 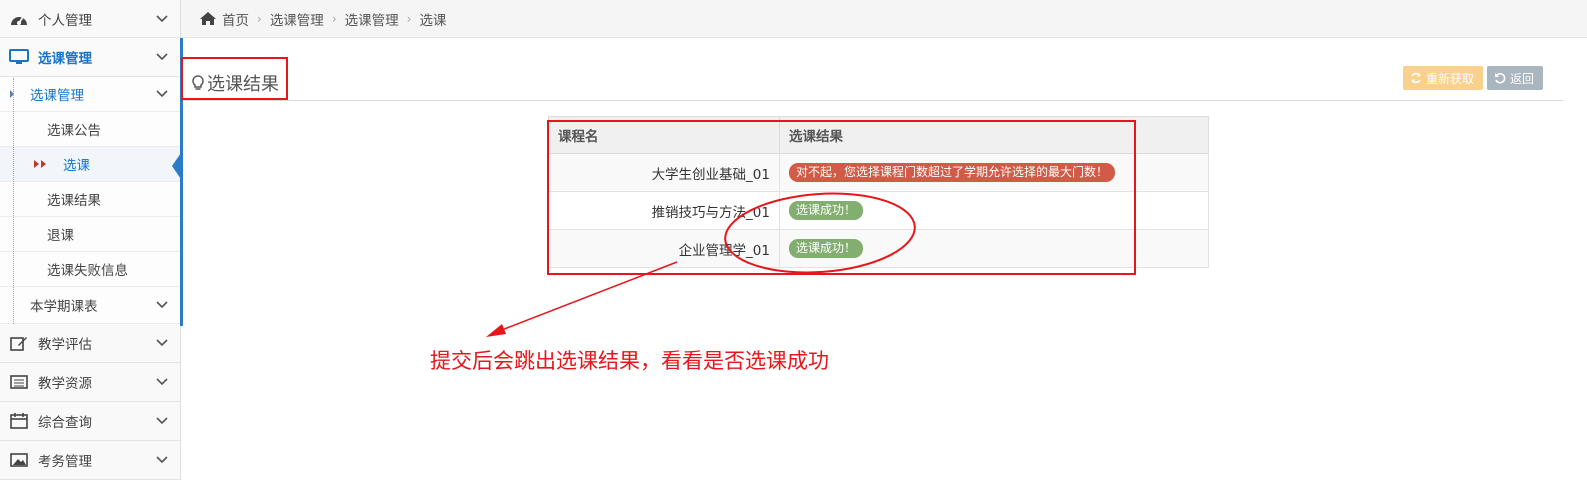 I want to click on result-cell: 对不起，您选择课程门数超过了学期允许选择的最大门数！, so click(x=994, y=172).